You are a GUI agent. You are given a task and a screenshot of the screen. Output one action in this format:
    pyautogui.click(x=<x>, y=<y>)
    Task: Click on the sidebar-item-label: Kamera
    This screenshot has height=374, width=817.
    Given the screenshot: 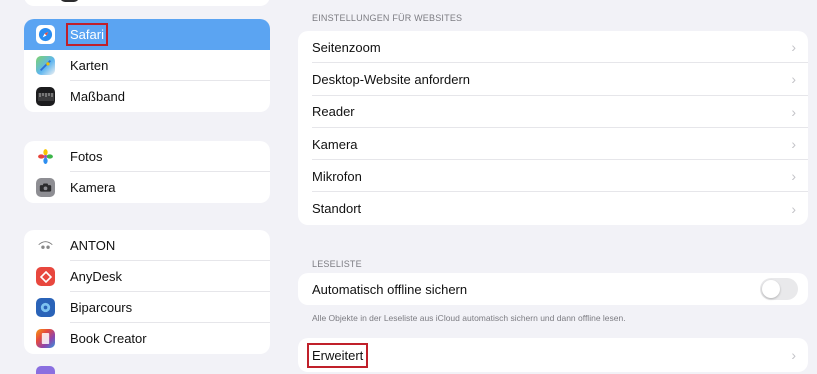 What is the action you would take?
    pyautogui.click(x=93, y=187)
    